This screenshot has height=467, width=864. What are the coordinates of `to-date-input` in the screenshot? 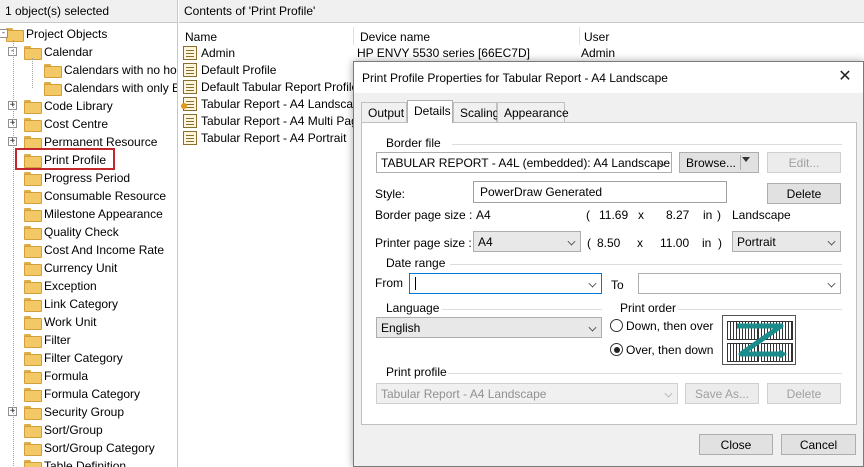 It's located at (739, 283).